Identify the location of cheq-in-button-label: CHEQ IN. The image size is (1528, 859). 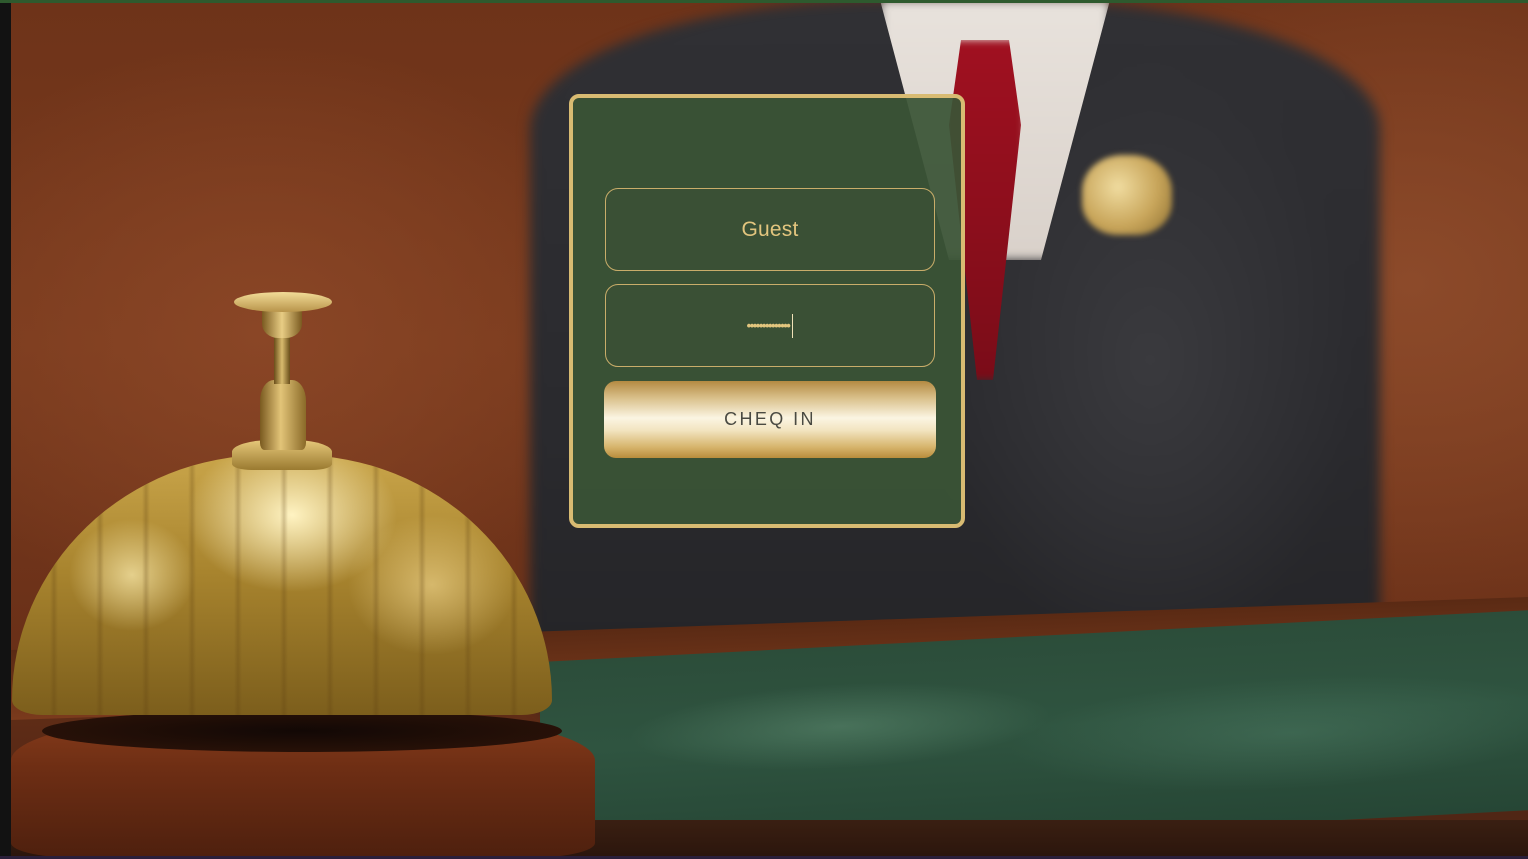
(770, 419).